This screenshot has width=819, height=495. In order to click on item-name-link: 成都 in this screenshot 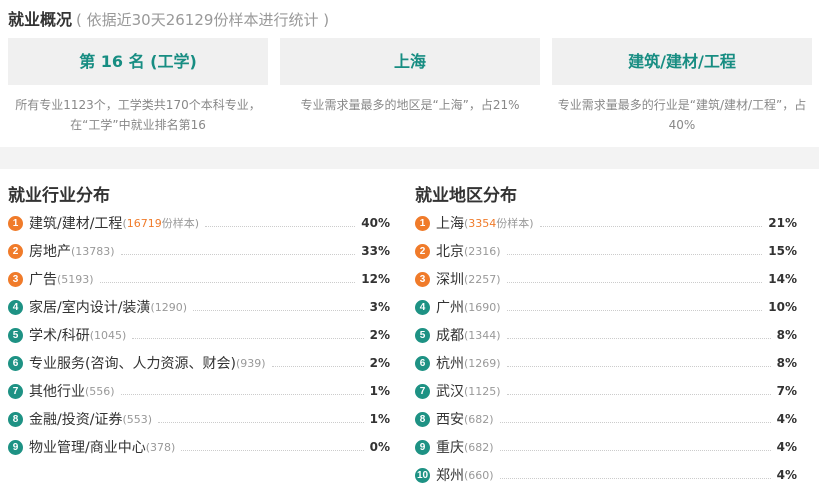, I will do `click(450, 335)`.